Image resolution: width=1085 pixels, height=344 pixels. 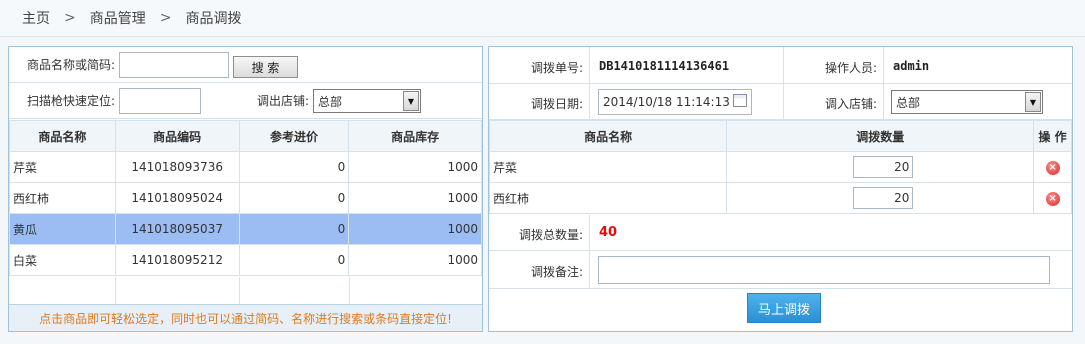 What do you see at coordinates (608, 136) in the screenshot?
I see `col-header-item-name: 商品名称` at bounding box center [608, 136].